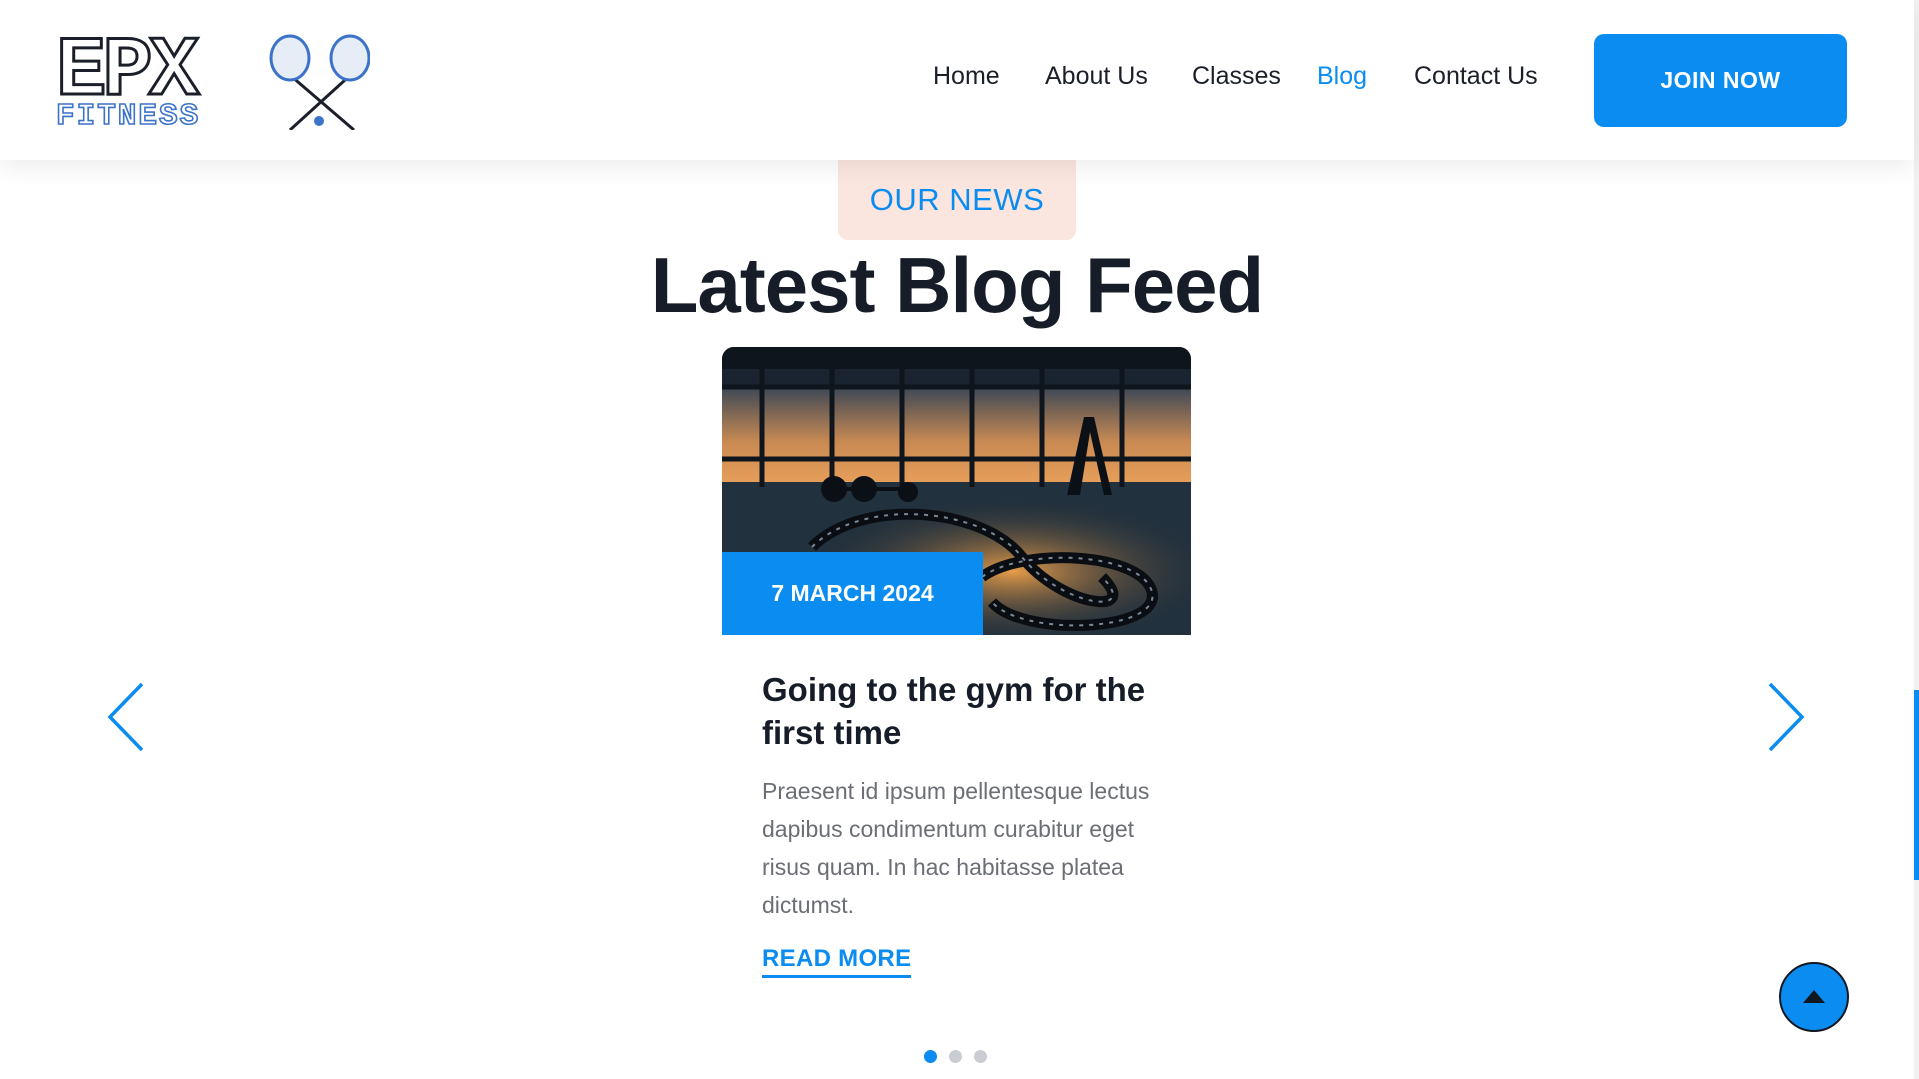 The width and height of the screenshot is (1919, 1079). I want to click on section-title: Latest Blog Feed, so click(957, 285).